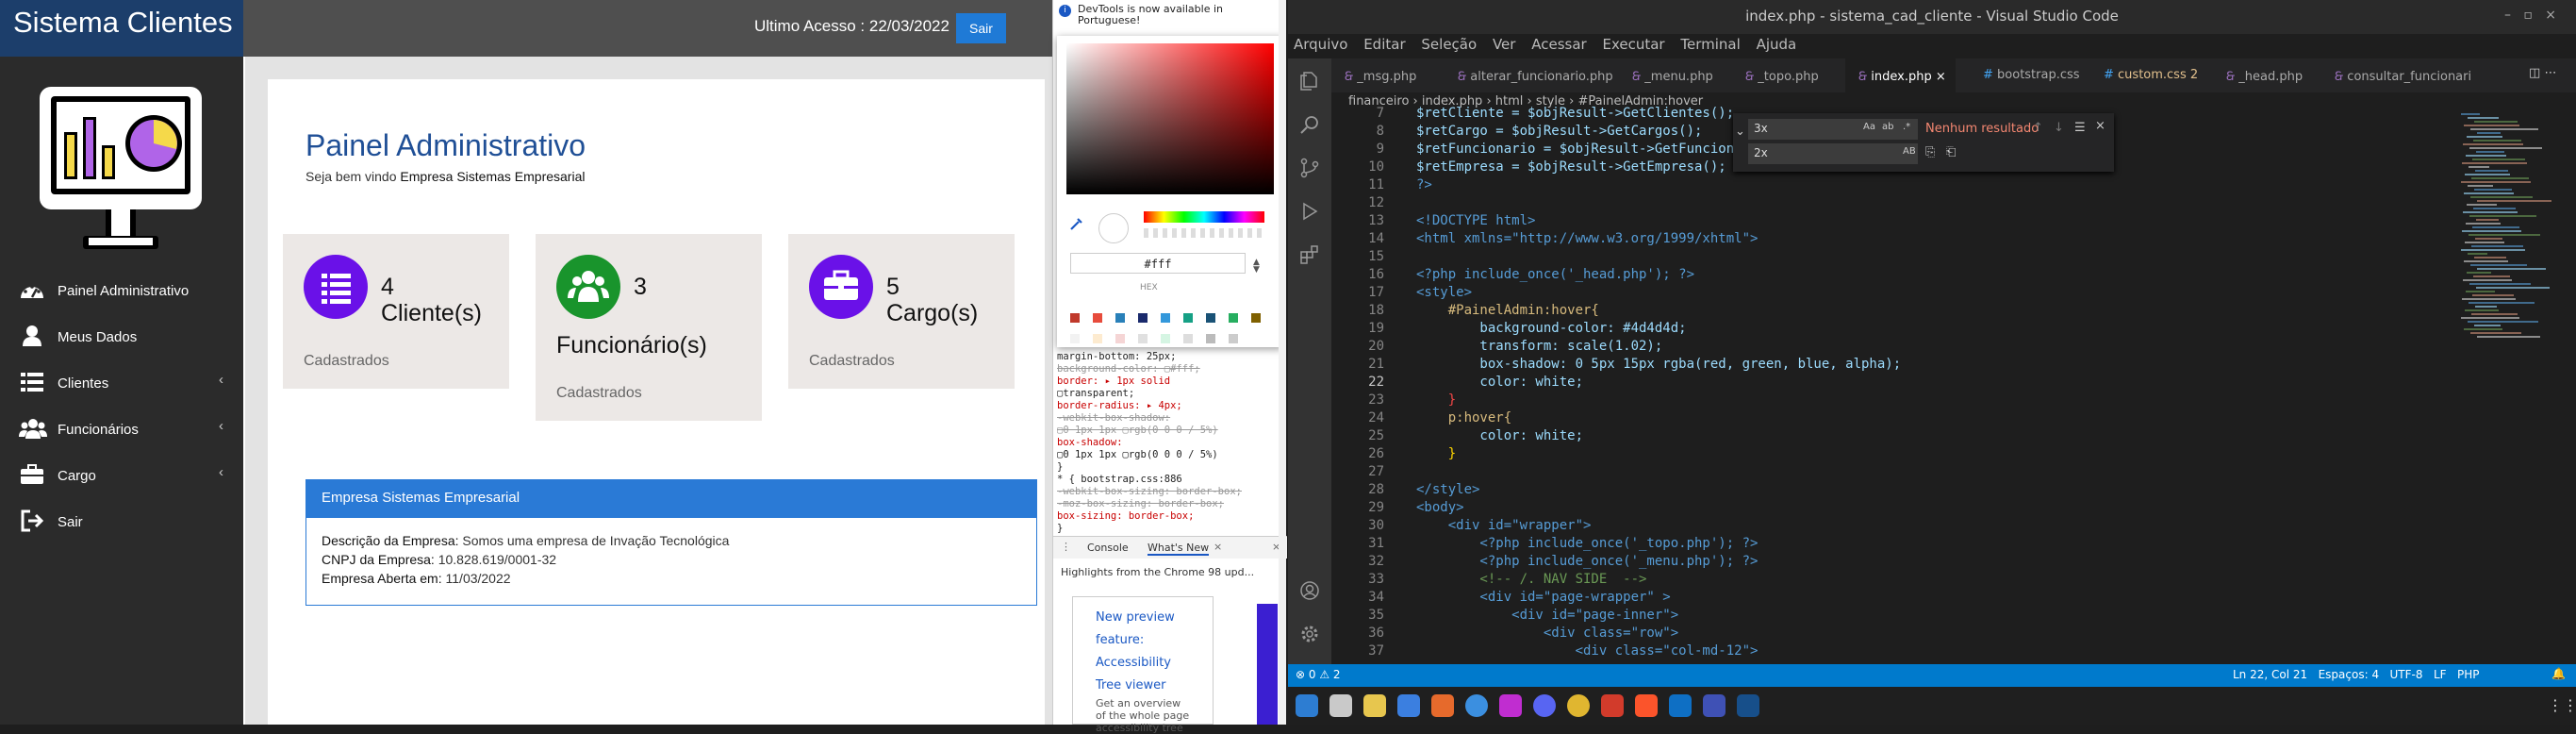  Describe the element at coordinates (1309, 81) in the screenshot. I see `explorer-icon` at that location.